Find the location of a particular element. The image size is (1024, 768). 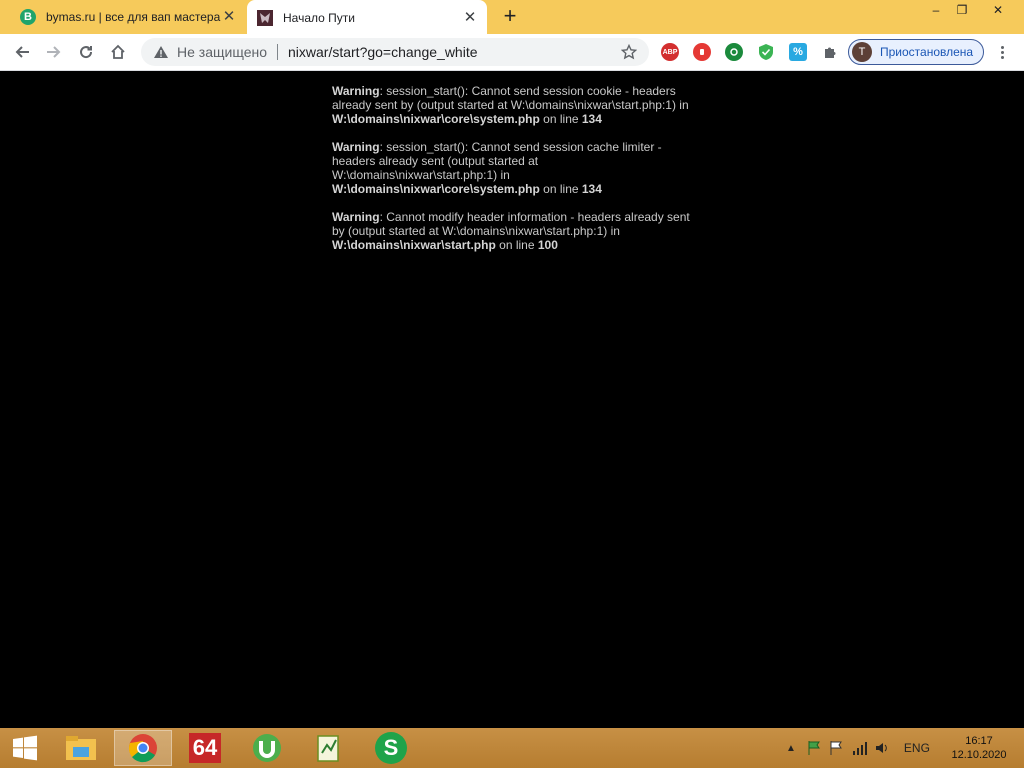

avatar: T is located at coordinates (862, 52).